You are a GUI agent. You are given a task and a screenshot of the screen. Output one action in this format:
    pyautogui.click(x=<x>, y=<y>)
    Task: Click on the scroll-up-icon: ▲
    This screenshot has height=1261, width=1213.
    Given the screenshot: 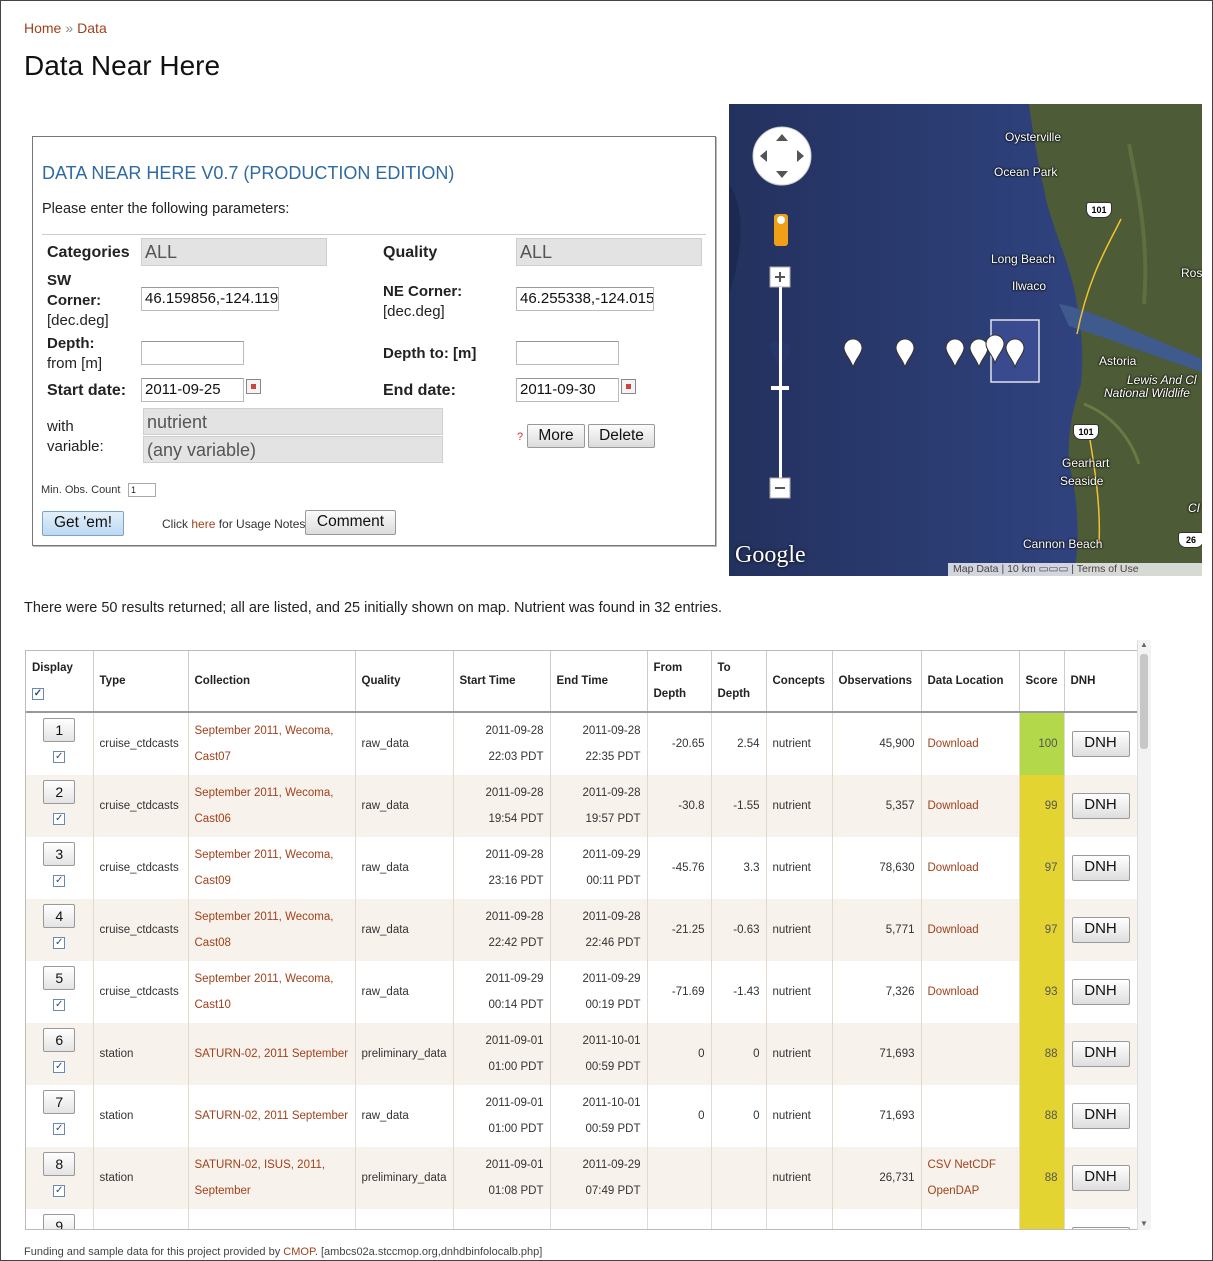 What is the action you would take?
    pyautogui.click(x=1144, y=644)
    